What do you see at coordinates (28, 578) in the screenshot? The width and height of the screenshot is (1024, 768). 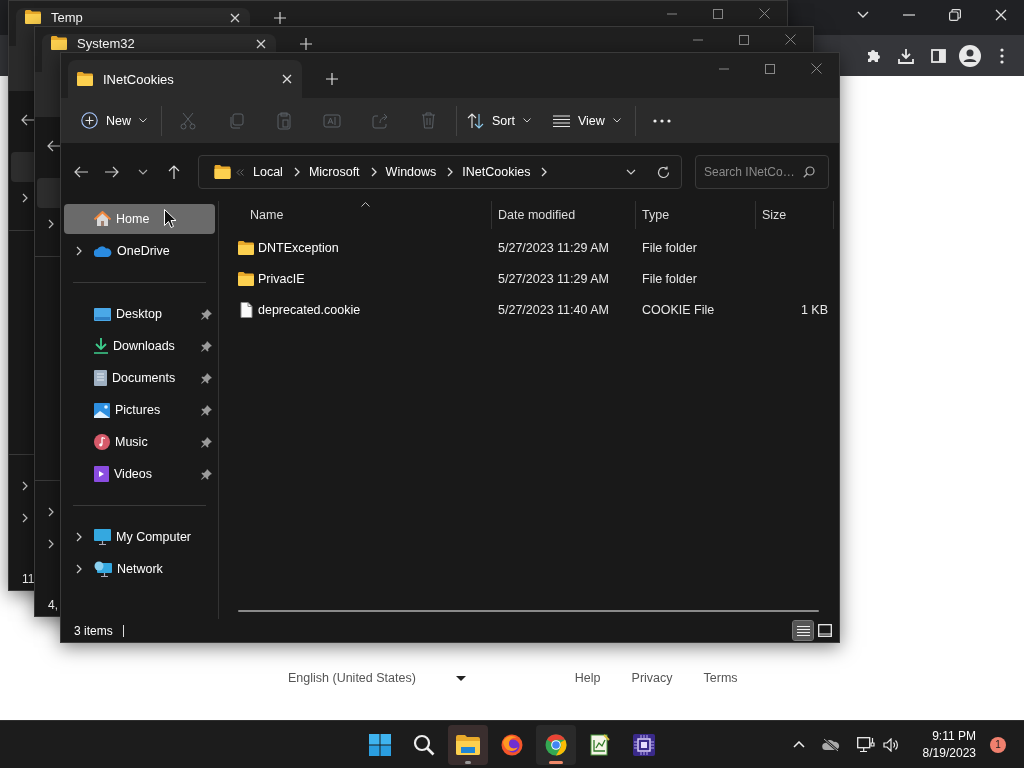 I see `item-count: 11` at bounding box center [28, 578].